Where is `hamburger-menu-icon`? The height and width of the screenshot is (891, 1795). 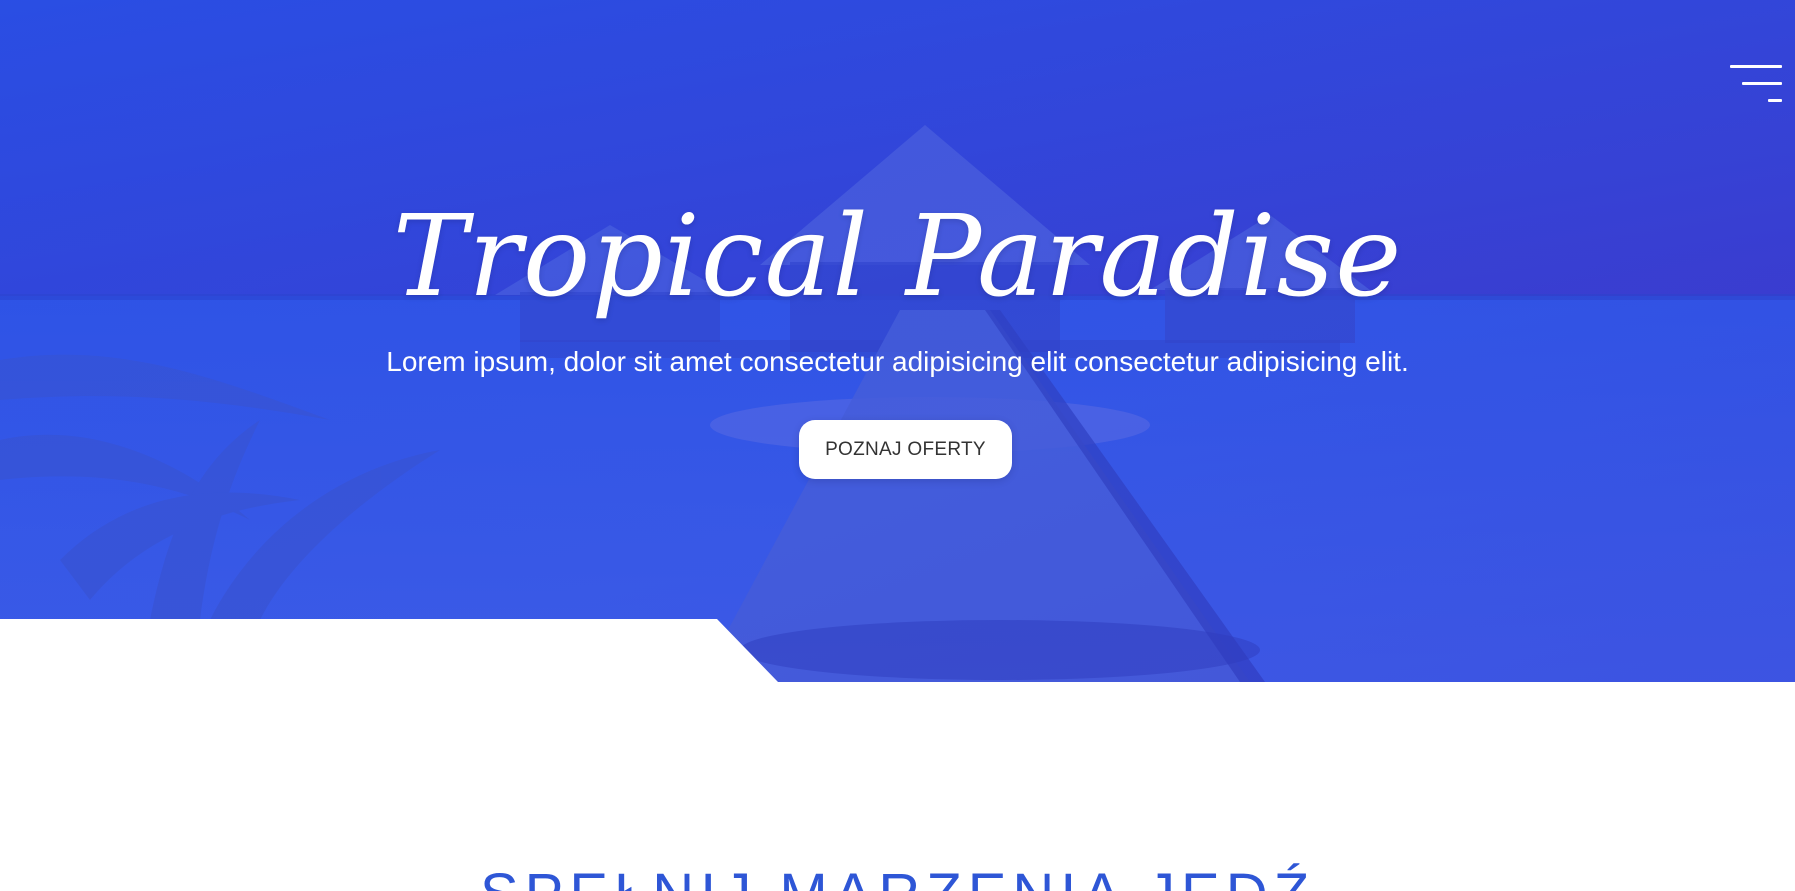 hamburger-menu-icon is located at coordinates (1756, 84).